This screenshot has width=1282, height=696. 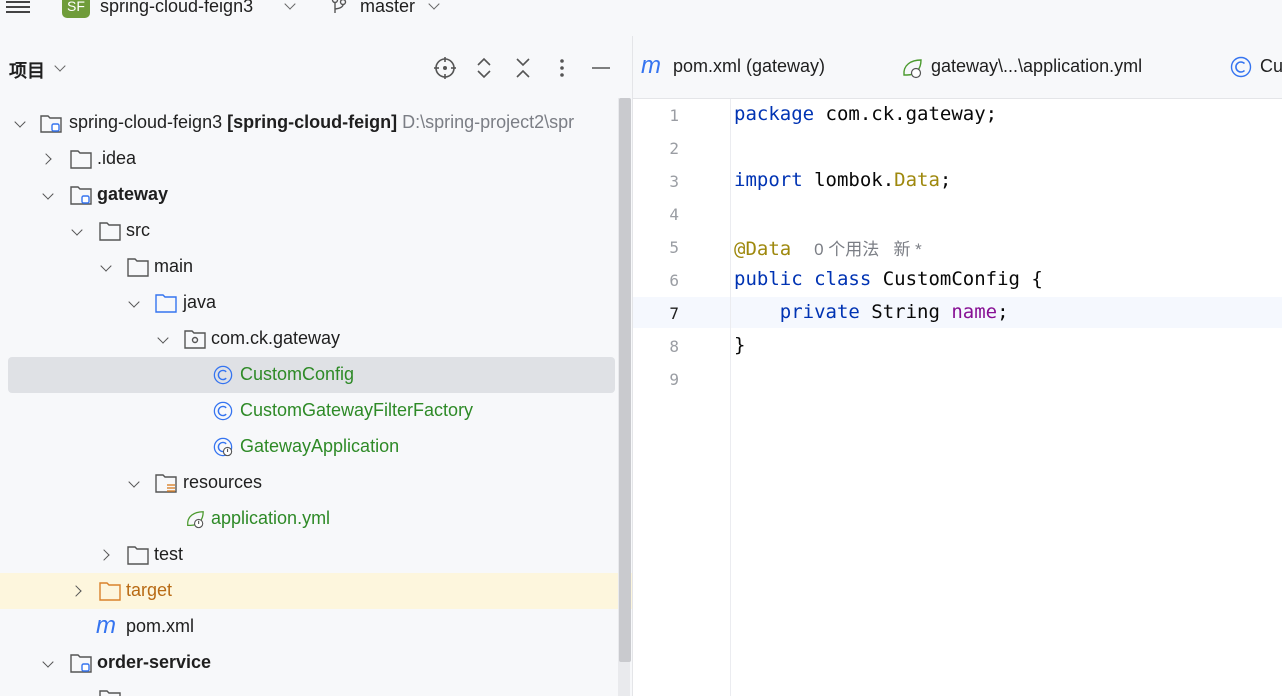 What do you see at coordinates (674, 214) in the screenshot?
I see `line-number: 4` at bounding box center [674, 214].